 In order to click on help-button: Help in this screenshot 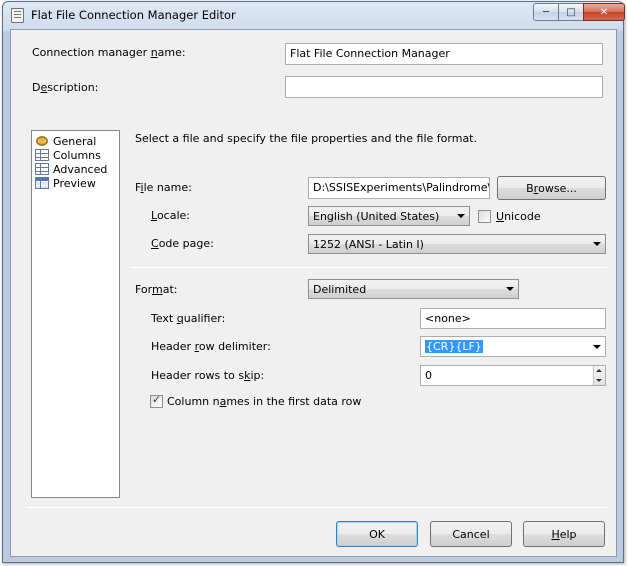, I will do `click(564, 534)`.